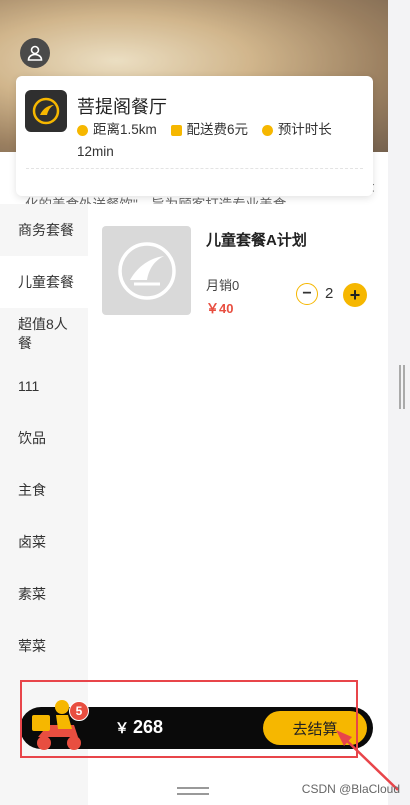 Image resolution: width=410 pixels, height=805 pixels. I want to click on dish-image-placeholder, so click(146, 270).